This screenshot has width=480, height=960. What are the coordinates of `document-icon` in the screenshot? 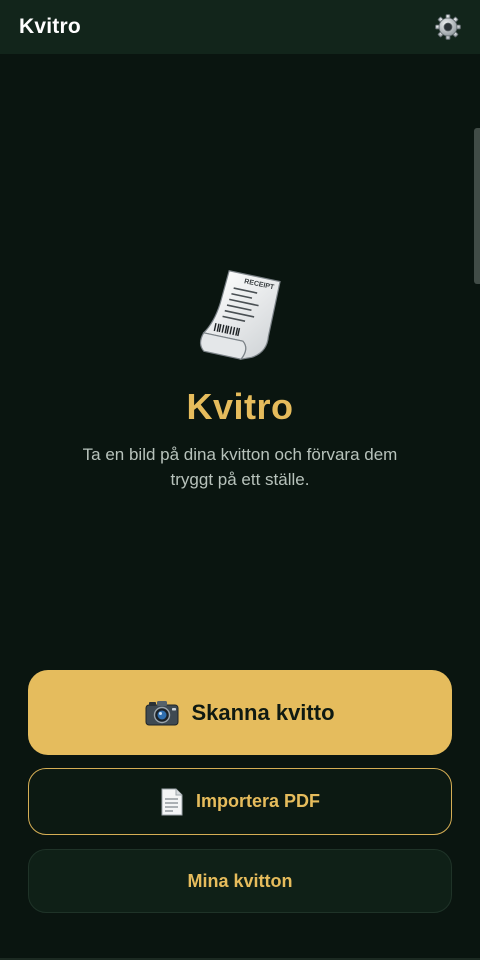 It's located at (172, 802).